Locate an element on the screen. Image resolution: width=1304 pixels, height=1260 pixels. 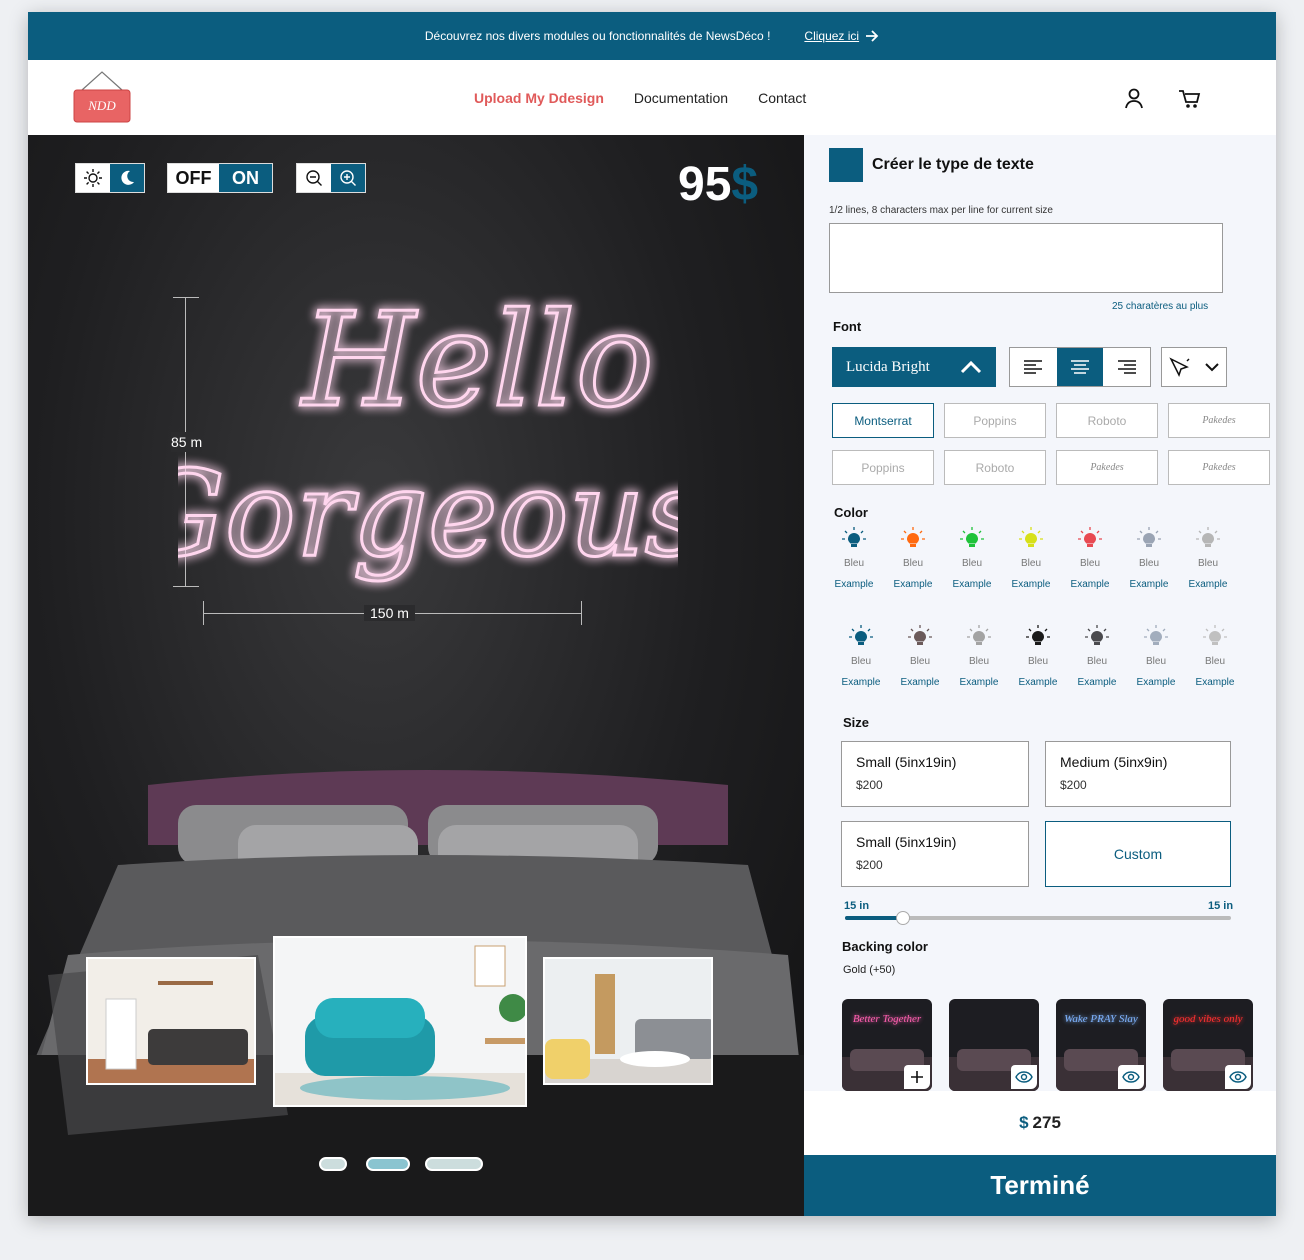
power-toggle: OFF ON is located at coordinates (220, 178).